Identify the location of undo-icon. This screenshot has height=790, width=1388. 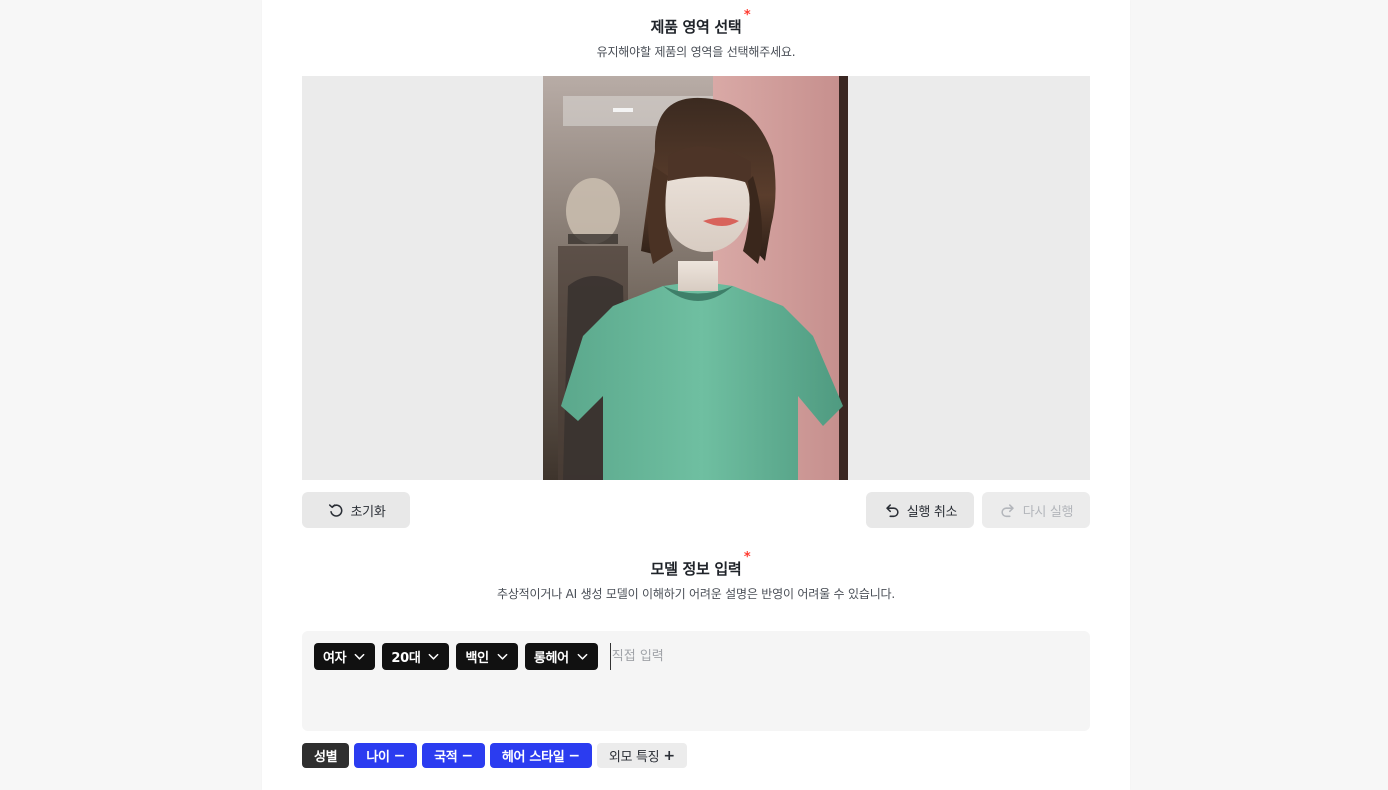
(892, 511).